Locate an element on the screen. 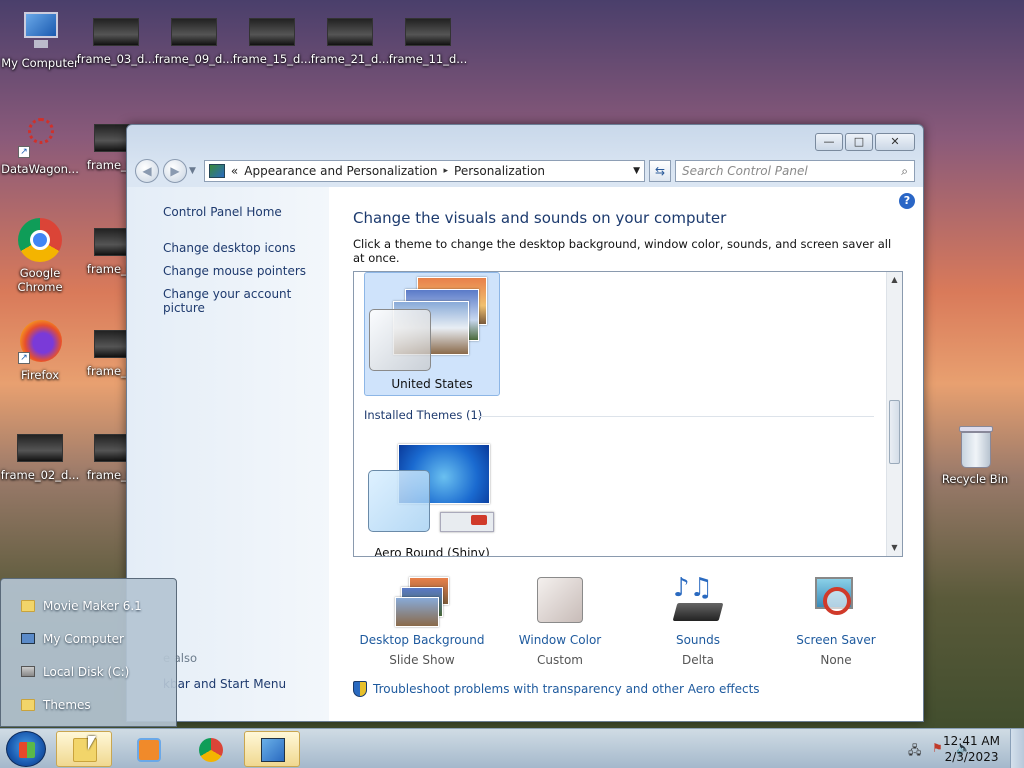 The height and width of the screenshot is (768, 1024). desktop-icon-firefox: ↗ Firefox is located at coordinates (40, 351).